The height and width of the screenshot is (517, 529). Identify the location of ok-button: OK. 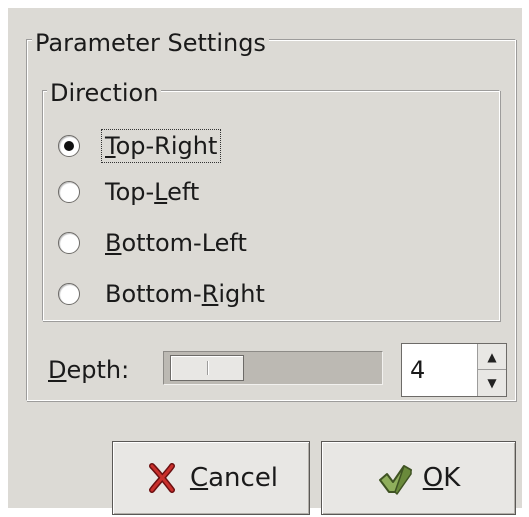
(418, 478).